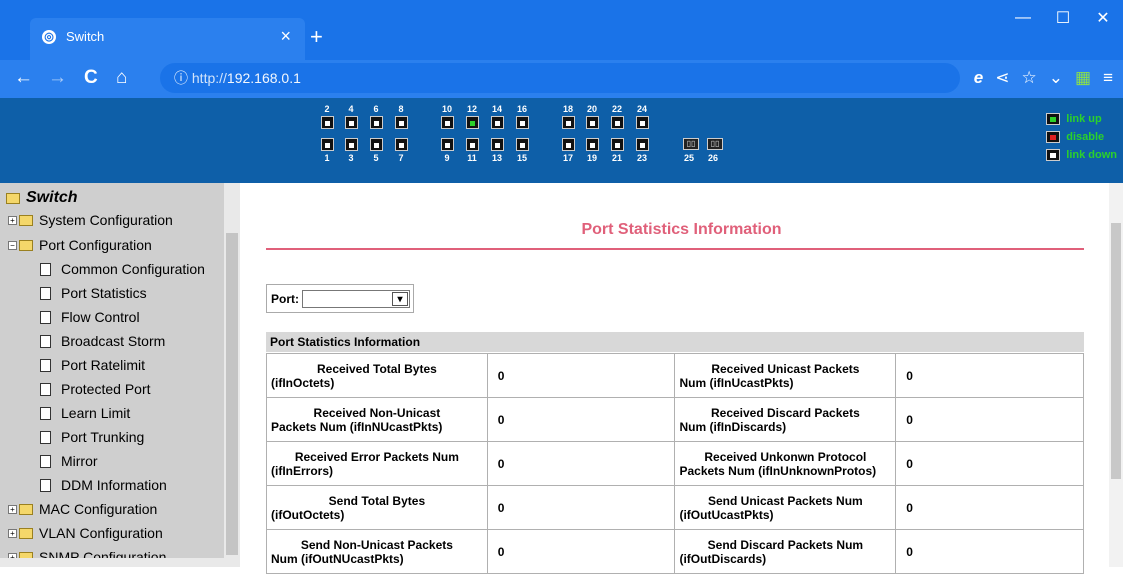 The image size is (1123, 574). What do you see at coordinates (376, 144) in the screenshot?
I see `port-5-icon` at bounding box center [376, 144].